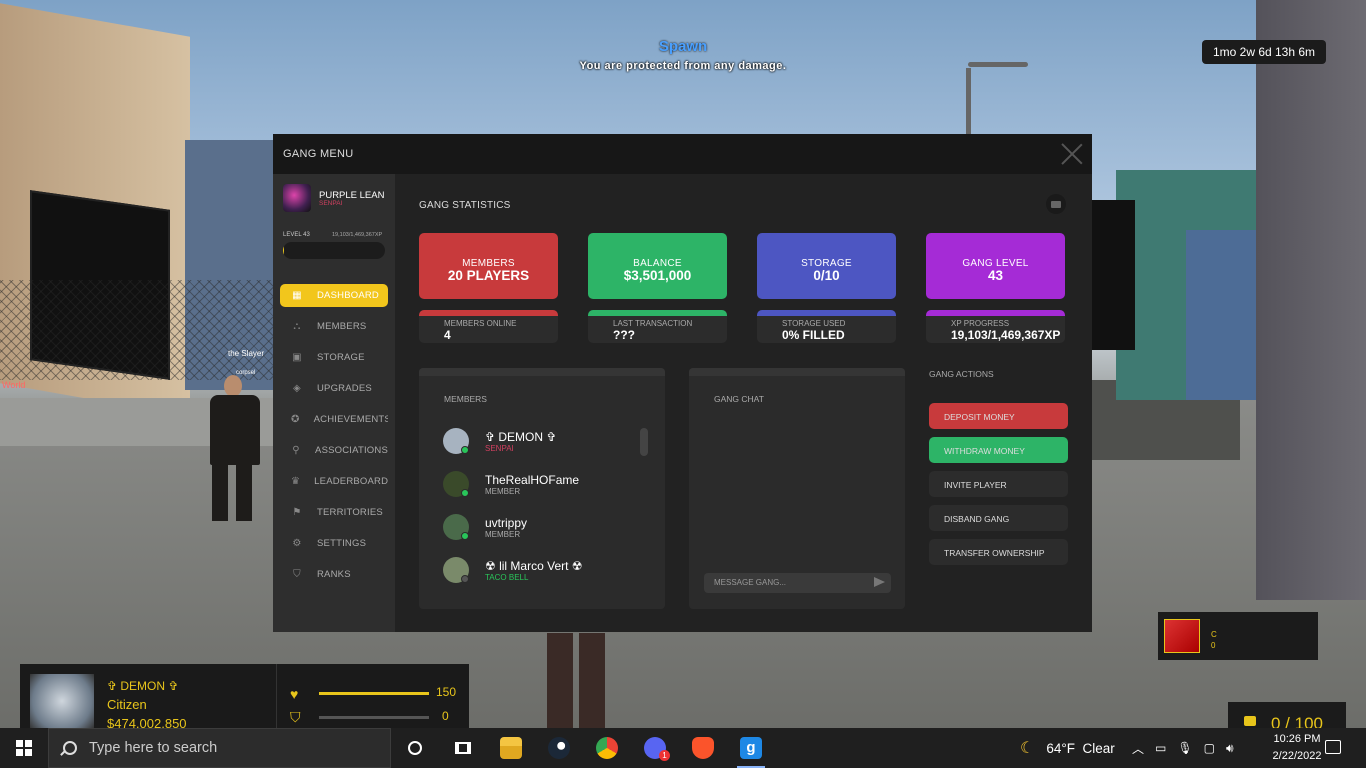 The height and width of the screenshot is (768, 1366). Describe the element at coordinates (297, 512) in the screenshot. I see `territories-icon: ⚑` at that location.